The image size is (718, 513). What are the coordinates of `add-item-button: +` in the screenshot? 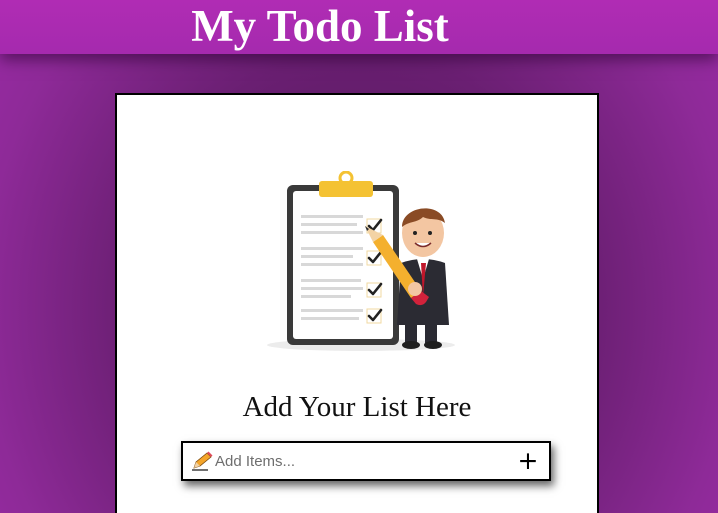 It's located at (528, 461).